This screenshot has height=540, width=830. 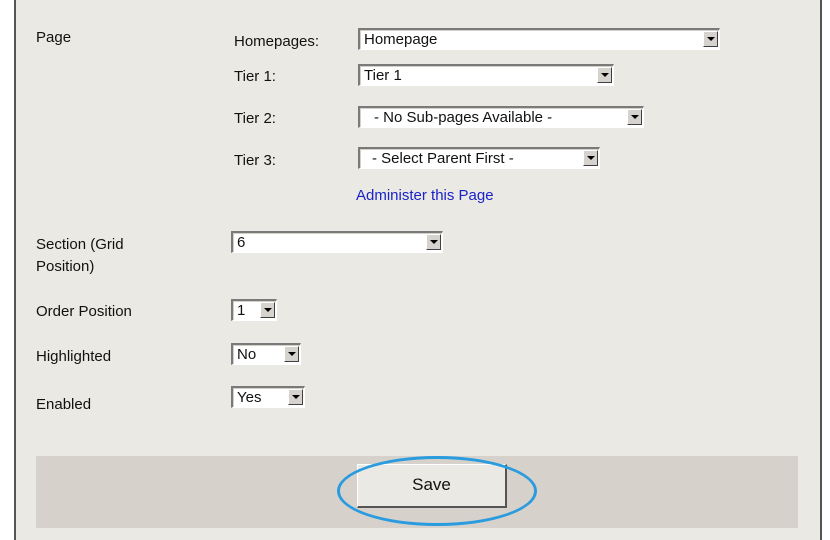 I want to click on highlighted-label: Highlighted, so click(x=74, y=356).